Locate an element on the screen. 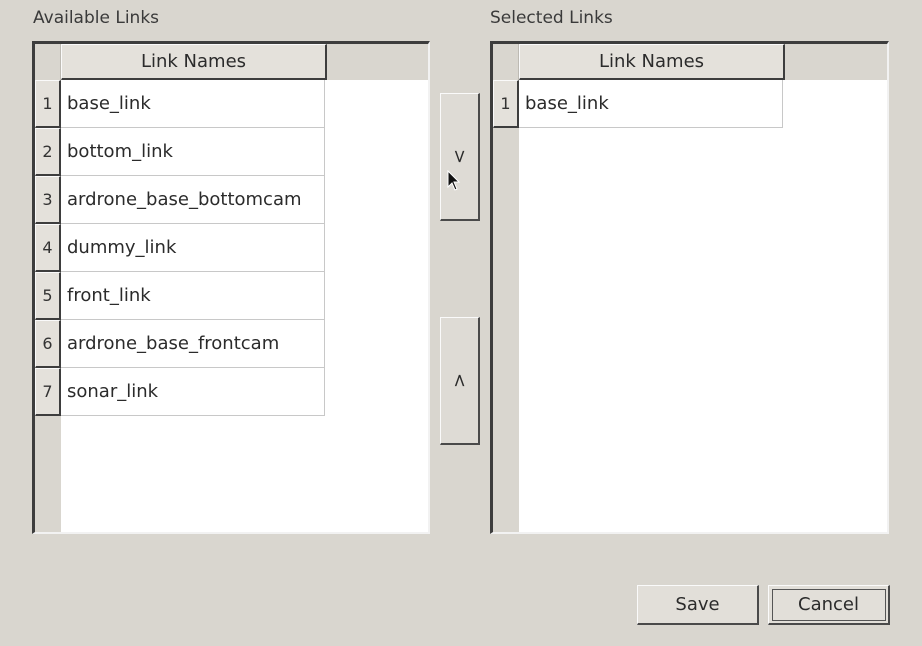  table-row: 2 bottom_link is located at coordinates (180, 152).